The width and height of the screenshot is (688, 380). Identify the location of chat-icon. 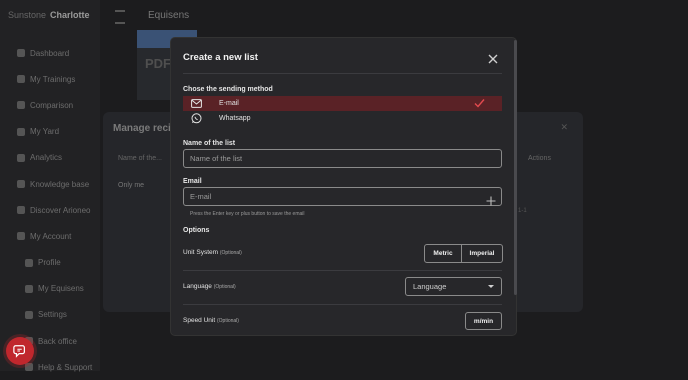
(19, 351).